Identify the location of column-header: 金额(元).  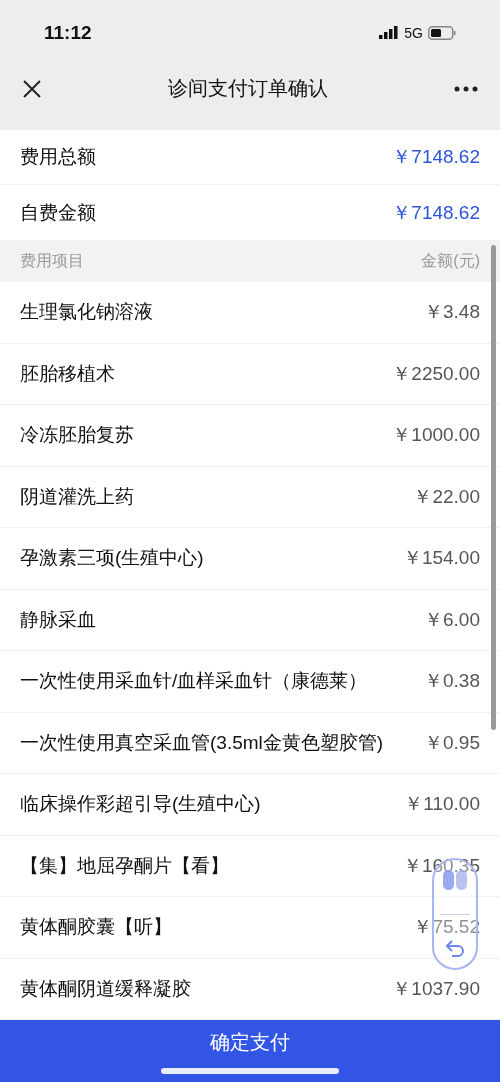
(450, 260).